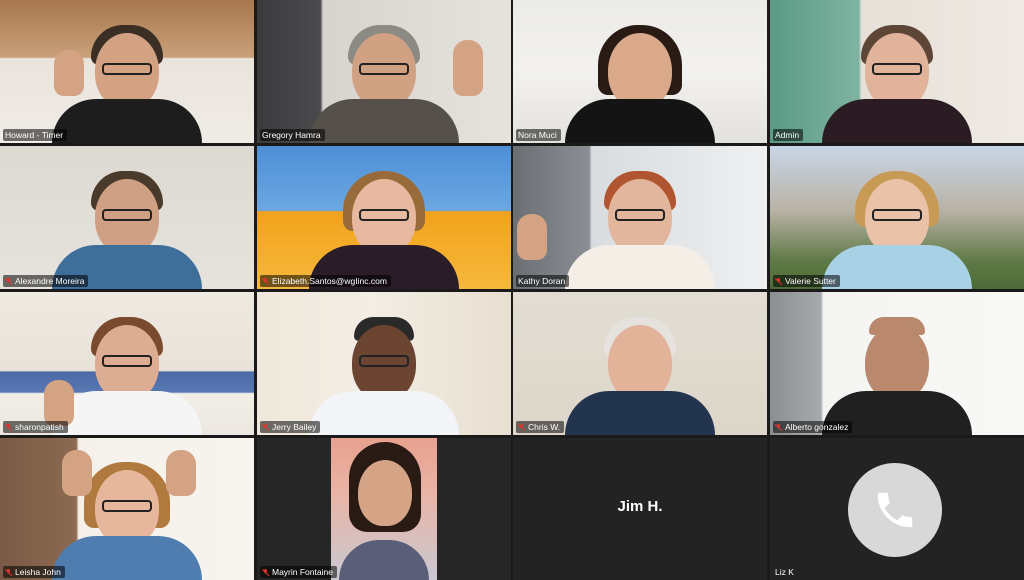  I want to click on participant-name-label: Alberto gonzalez, so click(813, 427).